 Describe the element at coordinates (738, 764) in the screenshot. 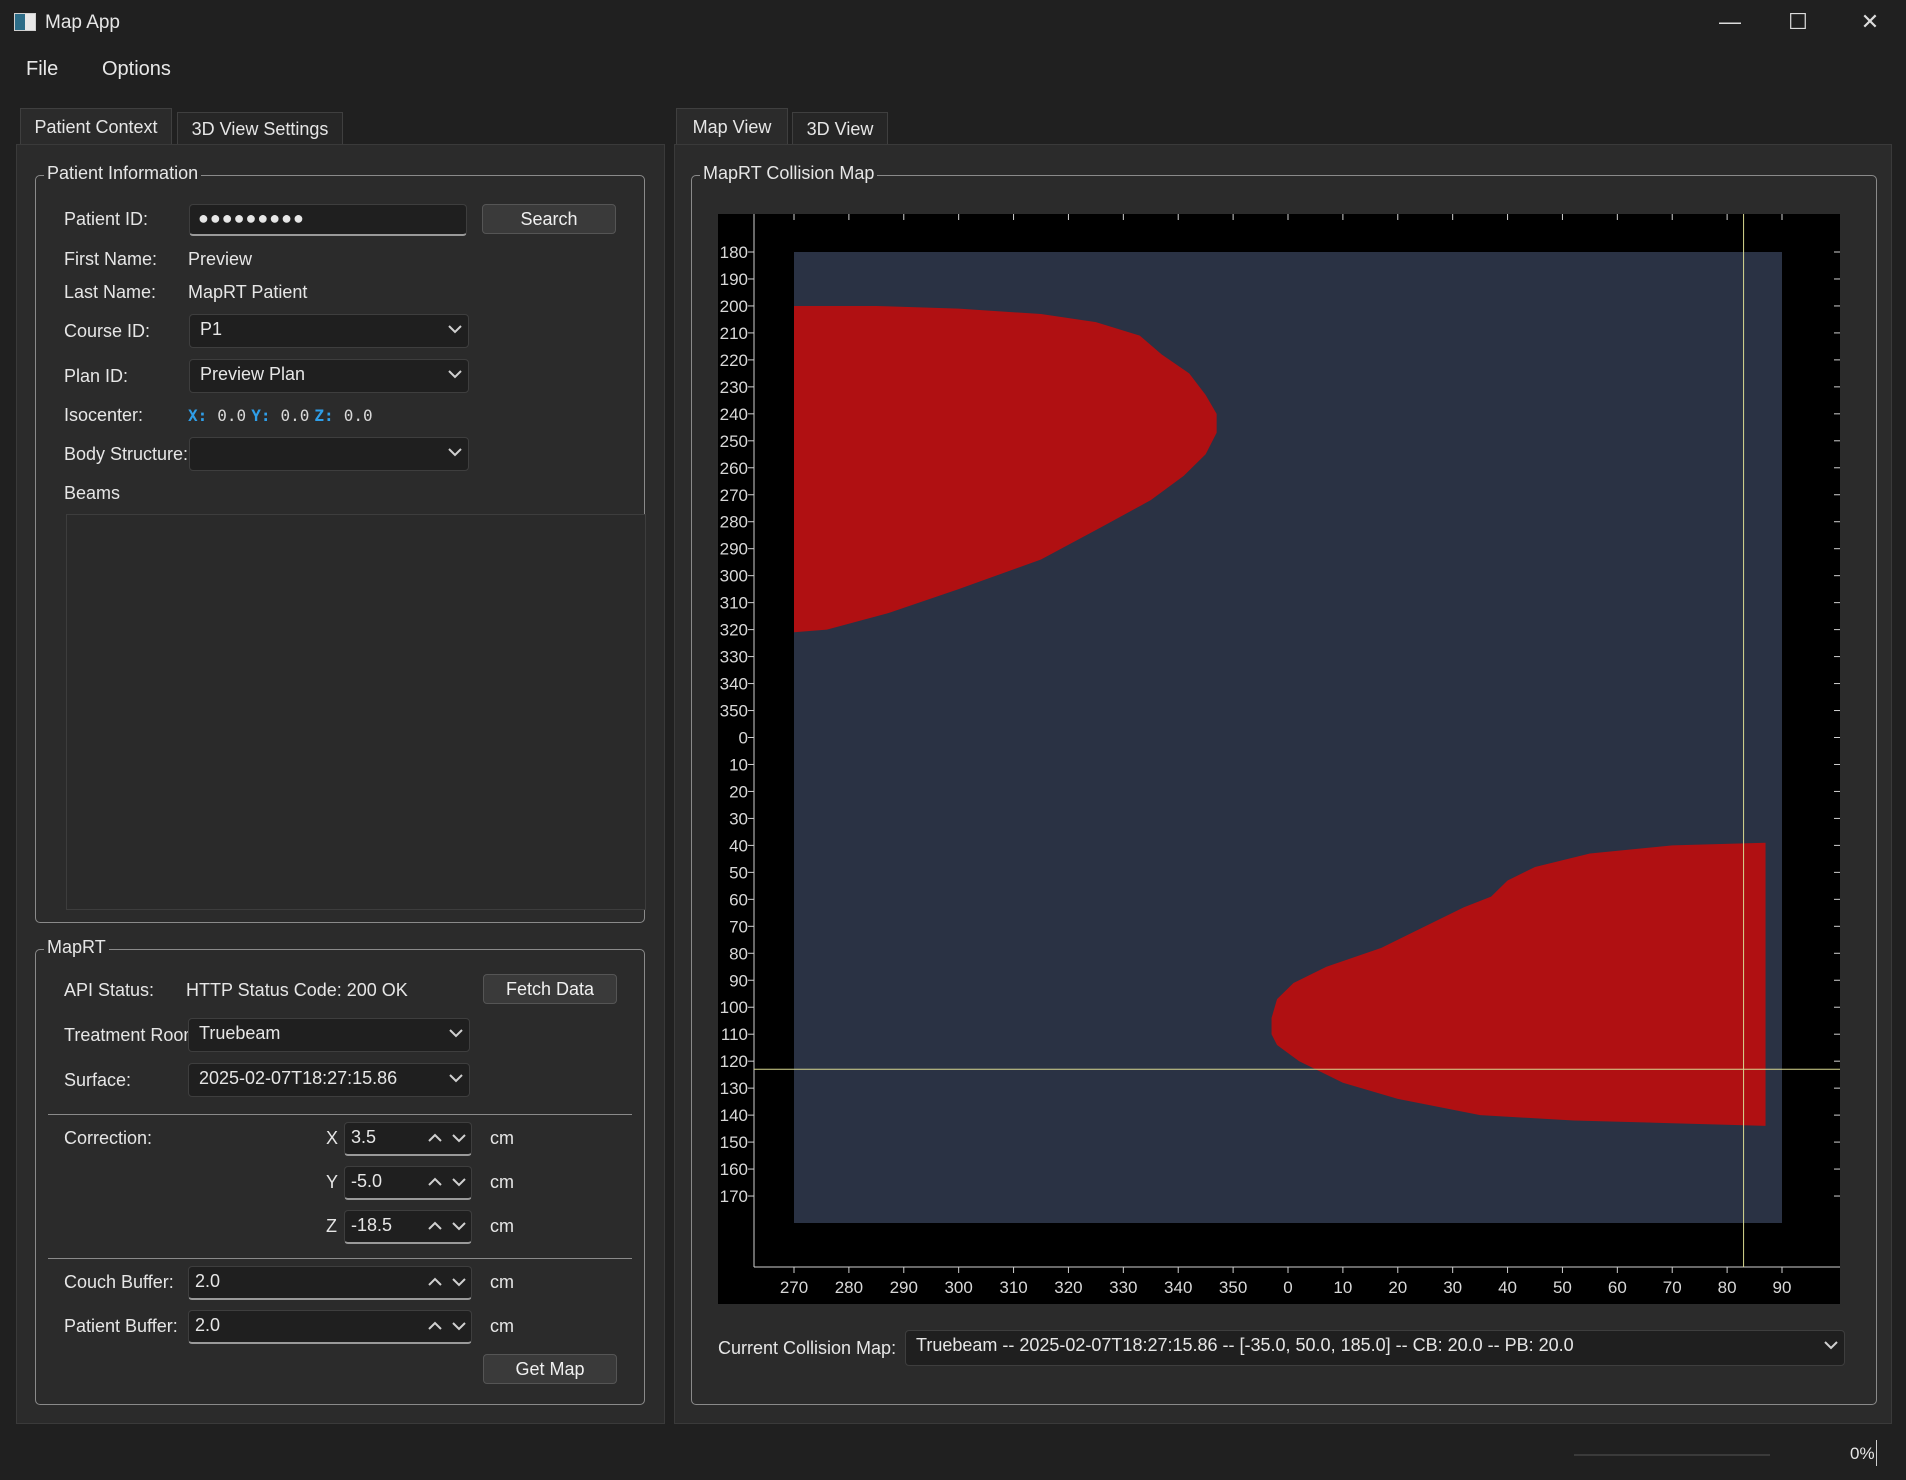

I see `y-tick-label: 10` at that location.